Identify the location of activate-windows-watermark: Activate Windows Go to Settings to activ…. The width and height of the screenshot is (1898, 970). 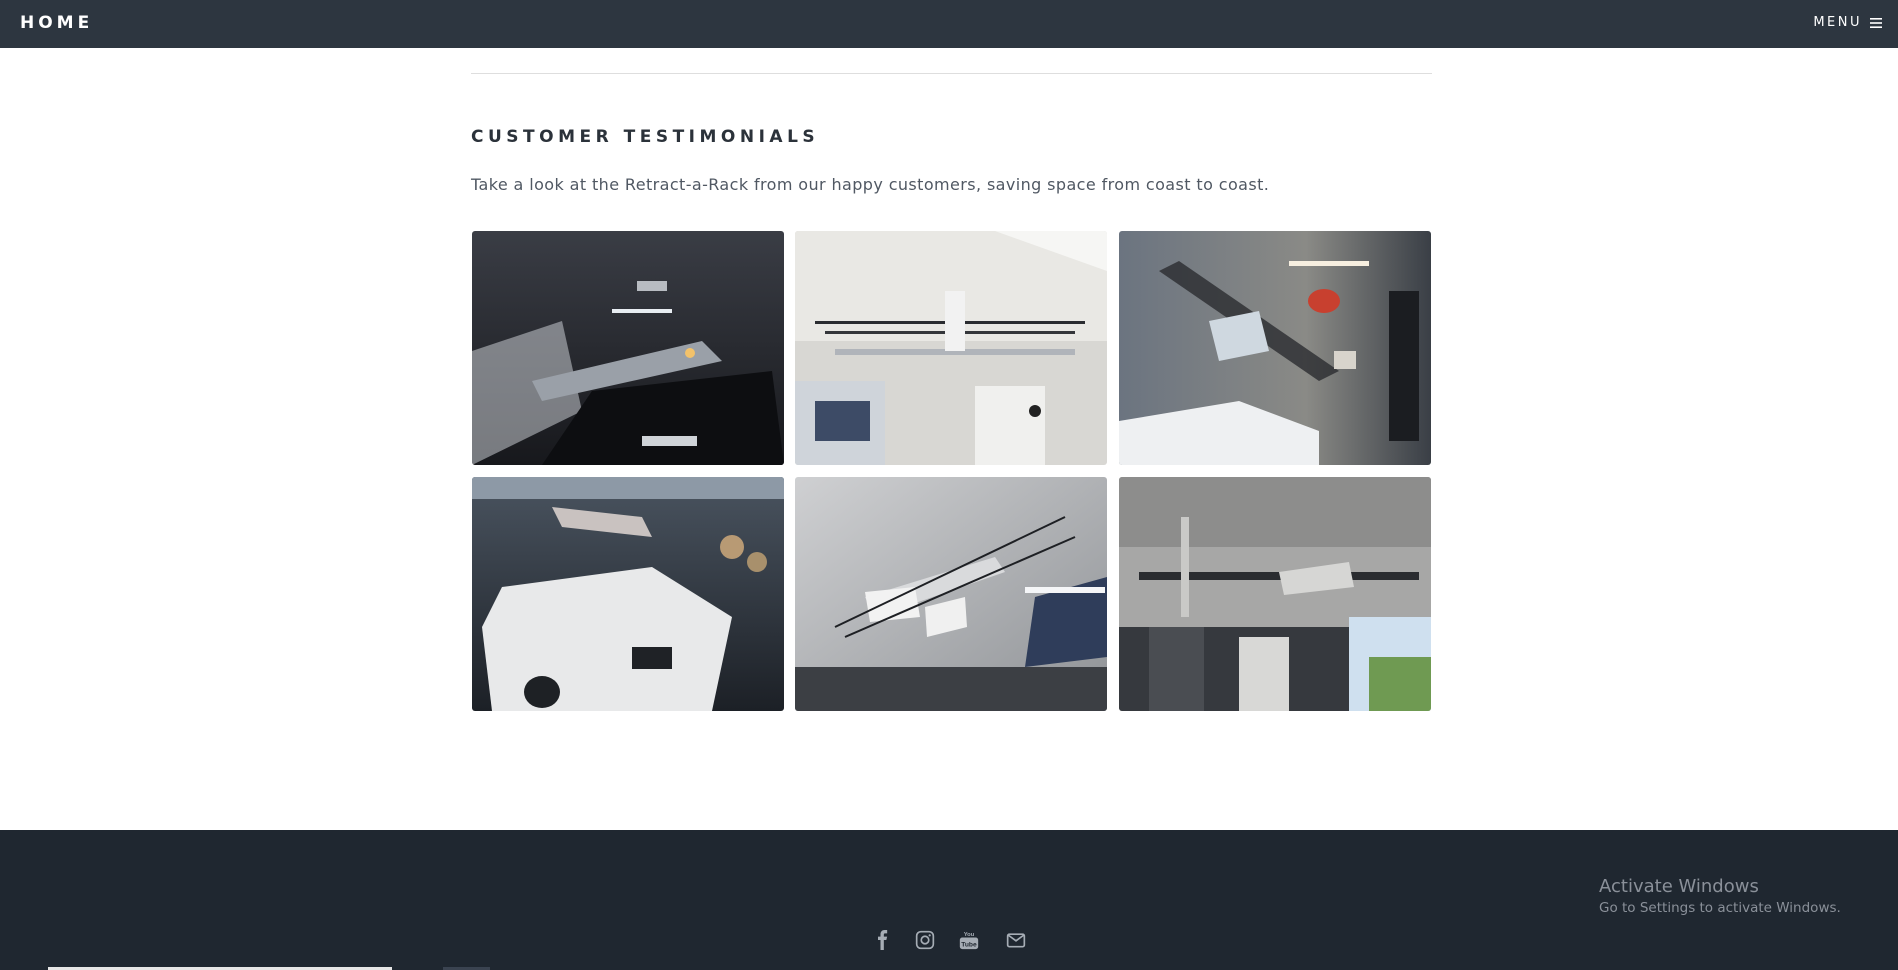
(1720, 896).